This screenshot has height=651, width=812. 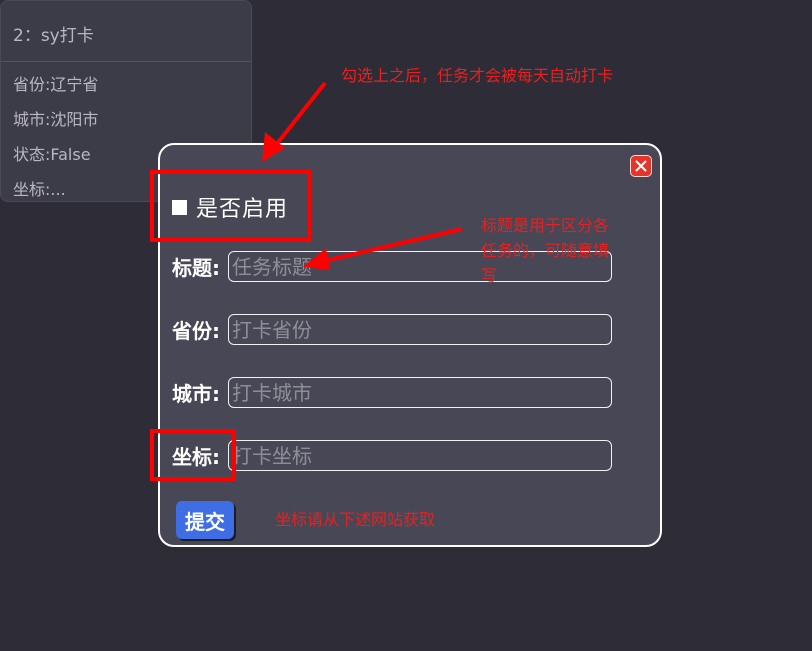 What do you see at coordinates (489, 275) in the screenshot?
I see `annotation-note-title-3: 写` at bounding box center [489, 275].